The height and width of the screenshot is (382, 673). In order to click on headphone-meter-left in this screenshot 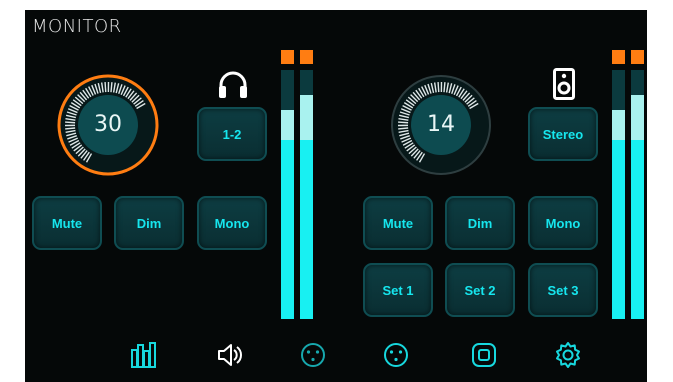, I will do `click(287, 184)`.